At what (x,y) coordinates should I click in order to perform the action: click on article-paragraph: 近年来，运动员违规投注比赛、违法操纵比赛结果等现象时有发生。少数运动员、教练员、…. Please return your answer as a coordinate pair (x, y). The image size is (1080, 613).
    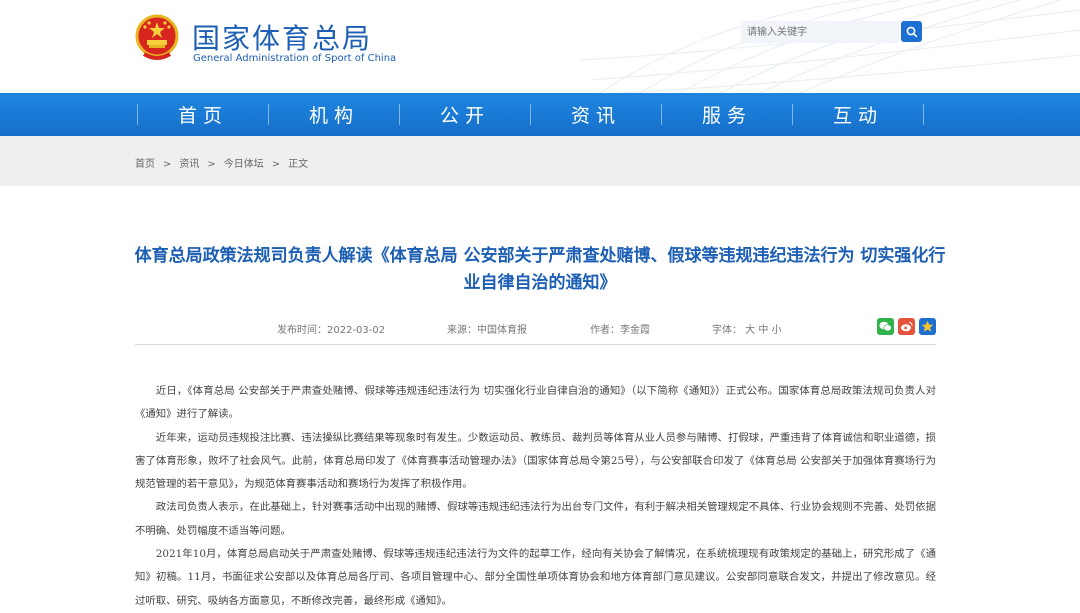
    Looking at the image, I should click on (535, 461).